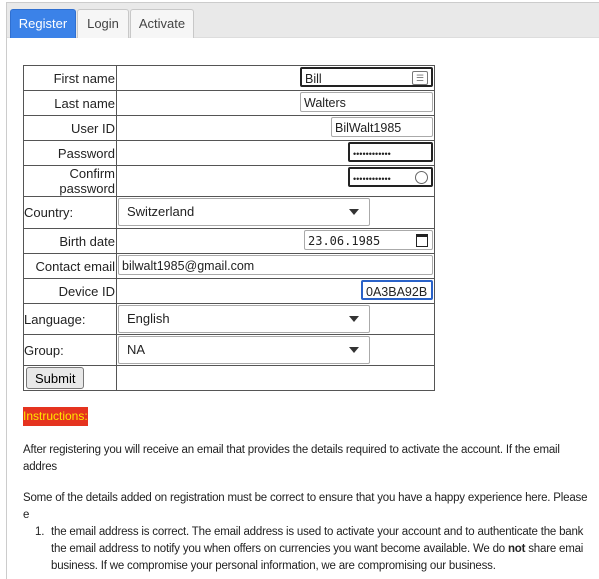 This screenshot has height=579, width=599. What do you see at coordinates (70, 78) in the screenshot?
I see `first-name-label: First name` at bounding box center [70, 78].